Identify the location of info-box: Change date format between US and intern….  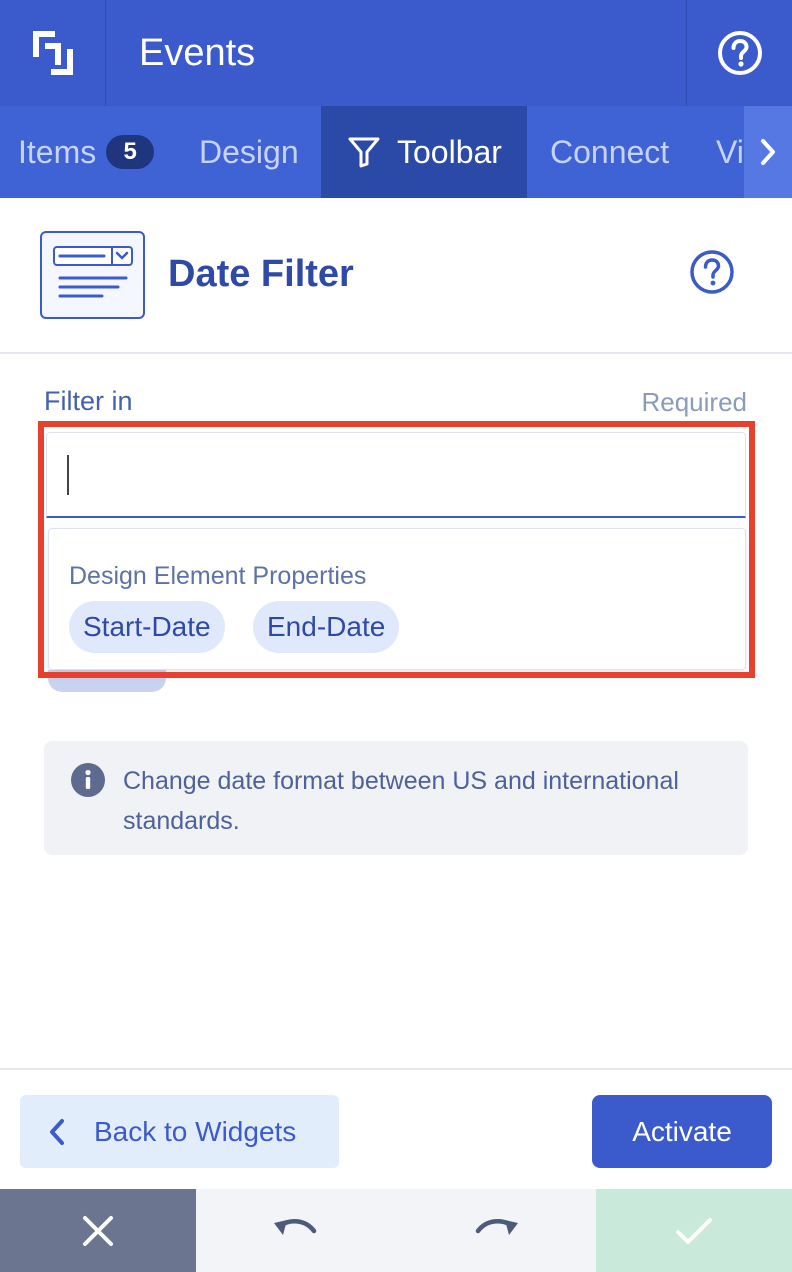
(396, 798).